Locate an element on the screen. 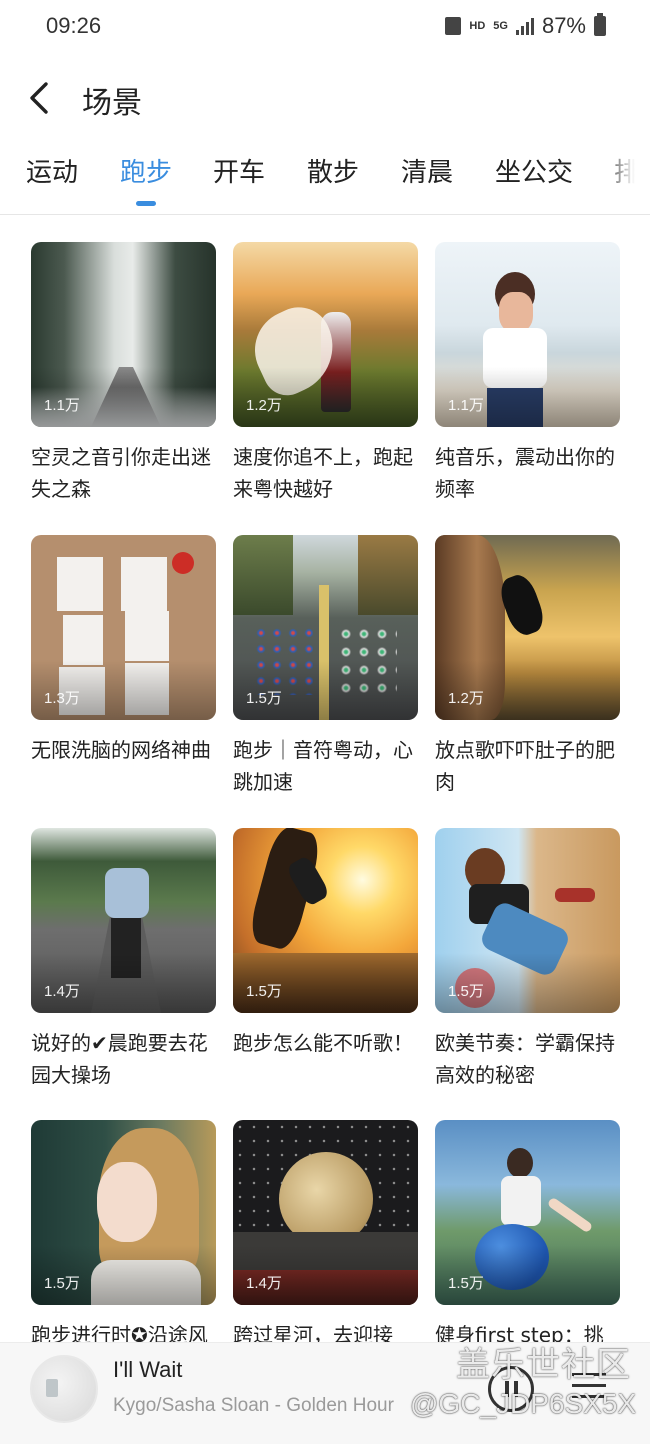 The image size is (650, 1444). back-button is located at coordinates (41, 98).